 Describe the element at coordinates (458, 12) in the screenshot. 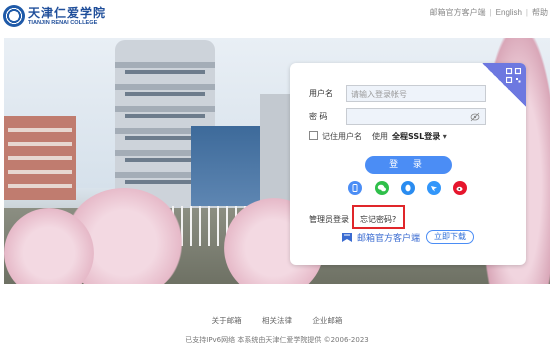

I see `official-client-link: 邮箱官方客户端` at that location.